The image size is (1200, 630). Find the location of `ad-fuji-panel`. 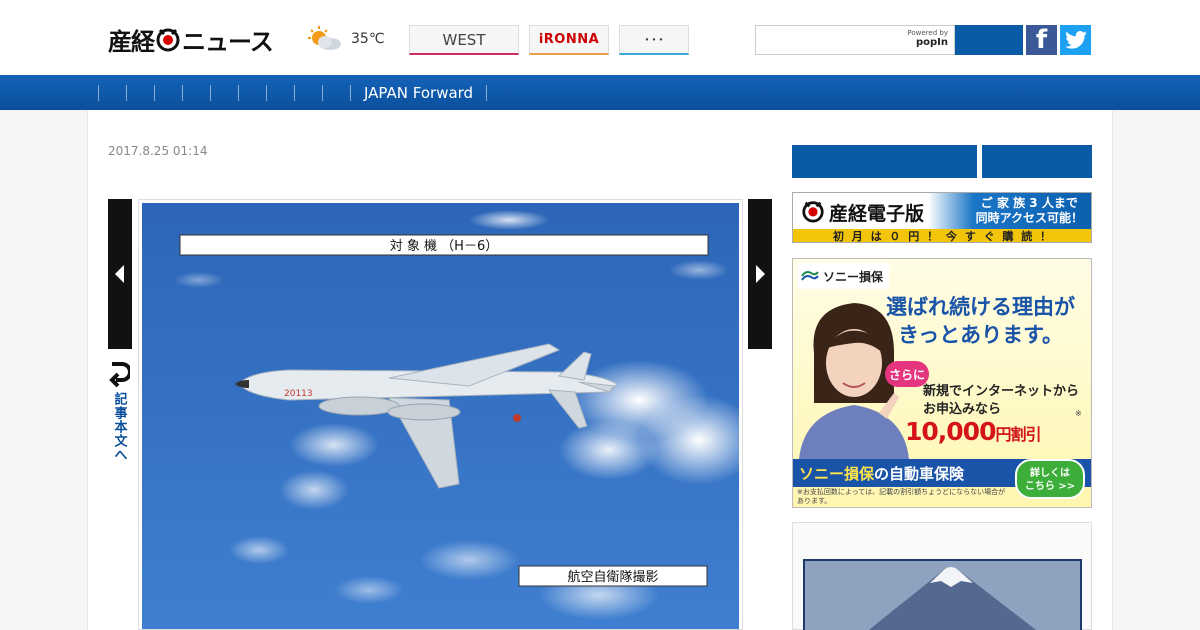

ad-fuji-panel is located at coordinates (942, 576).